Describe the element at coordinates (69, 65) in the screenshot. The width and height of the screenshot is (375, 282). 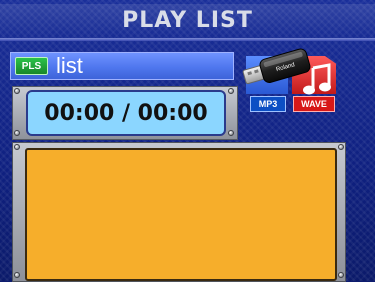
I see `playlist-name: list` at that location.